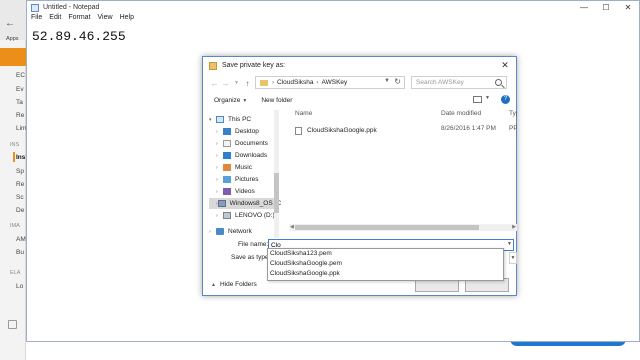 Image resolution: width=640 pixels, height=360 pixels. I want to click on expand-arrow-icon: ▾, so click(212, 120).